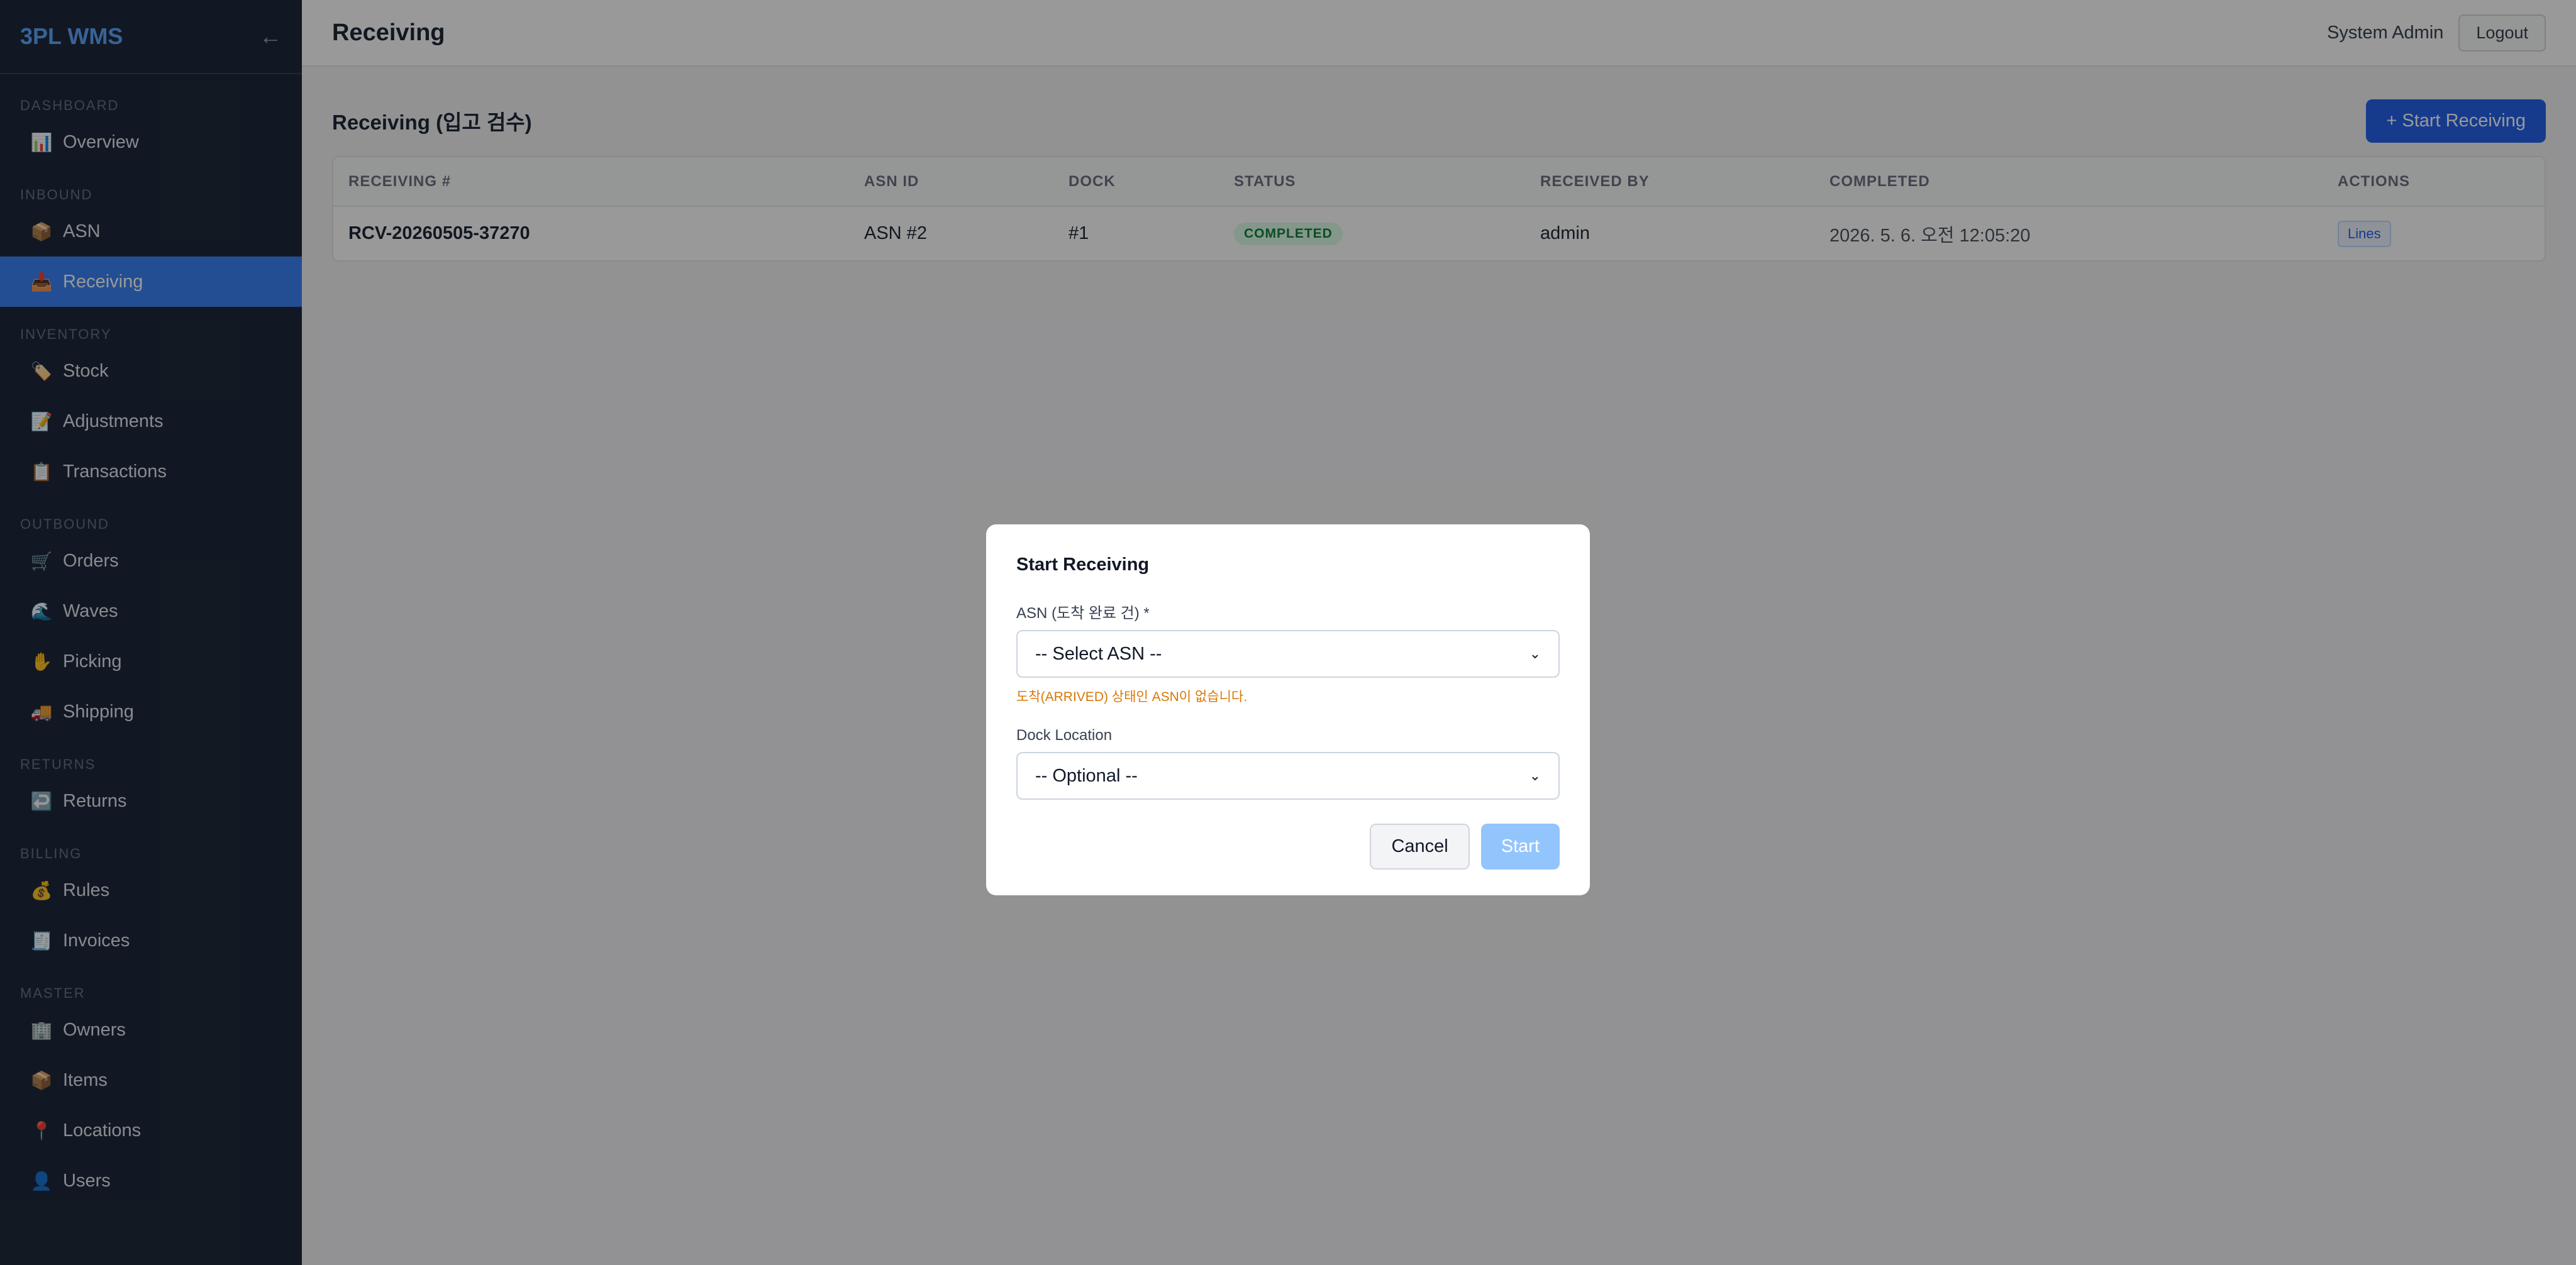  What do you see at coordinates (1288, 654) in the screenshot?
I see `asn-select: -- Select ASN -- ⌄` at bounding box center [1288, 654].